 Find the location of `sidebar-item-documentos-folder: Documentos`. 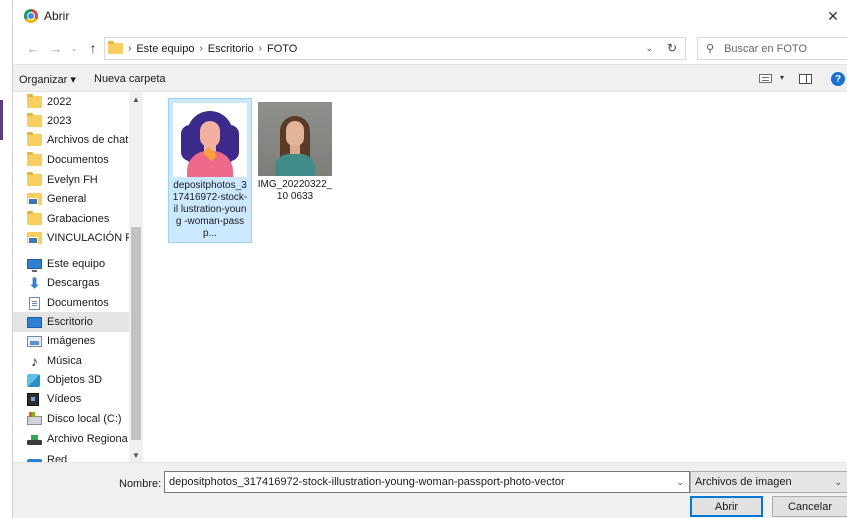

sidebar-item-documentos-folder: Documentos is located at coordinates (71, 160).